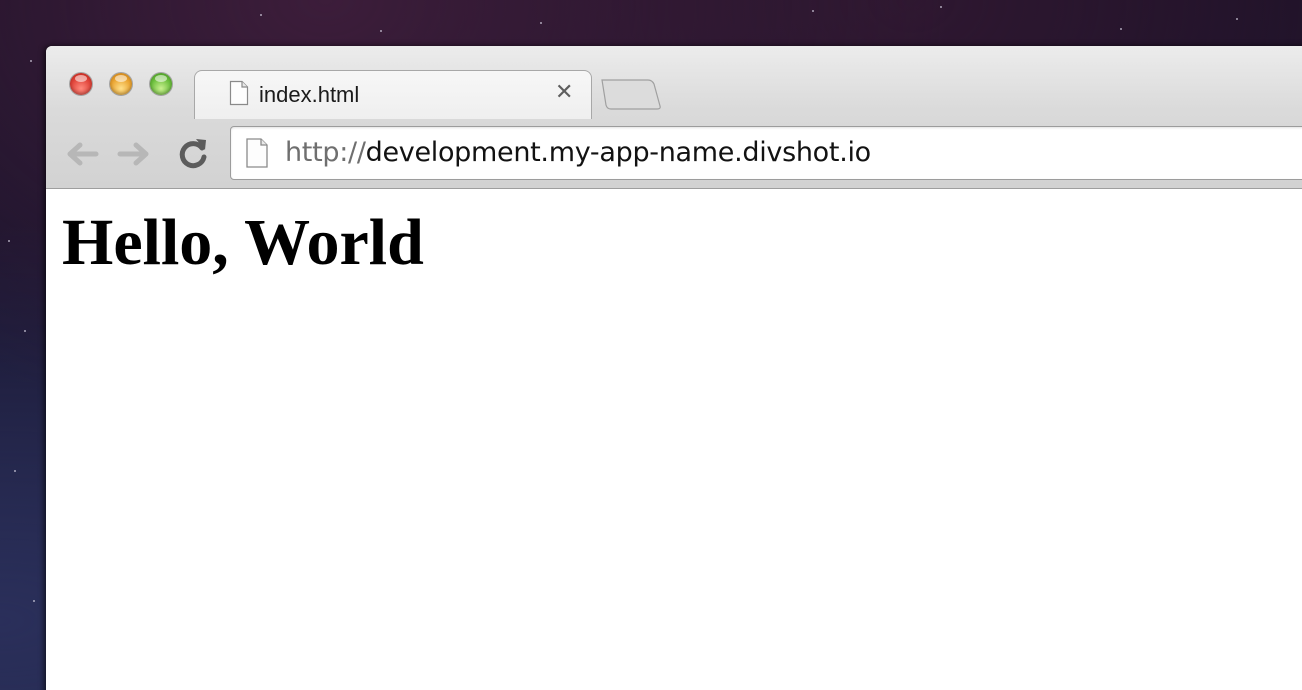 This screenshot has height=690, width=1302. Describe the element at coordinates (81, 84) in the screenshot. I see `window-close-button` at that location.